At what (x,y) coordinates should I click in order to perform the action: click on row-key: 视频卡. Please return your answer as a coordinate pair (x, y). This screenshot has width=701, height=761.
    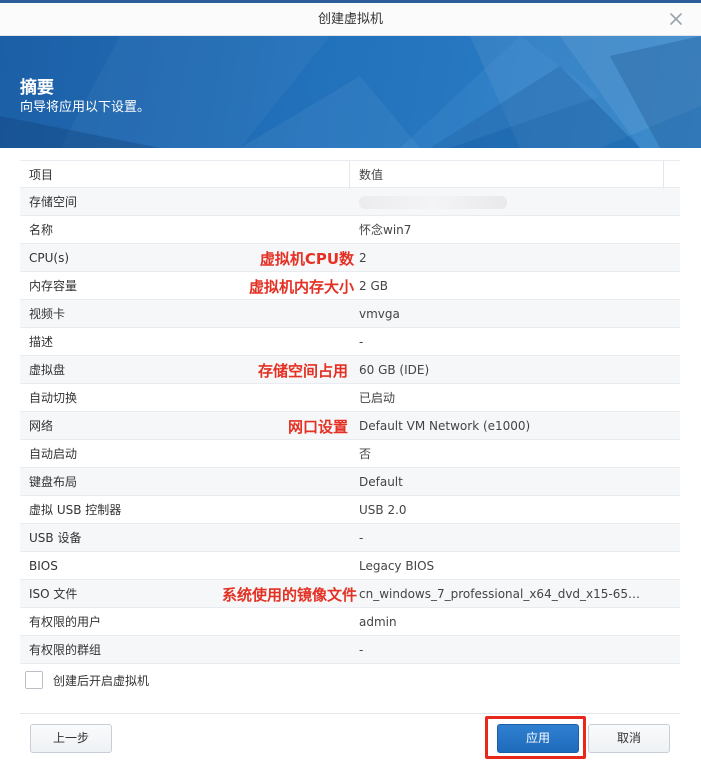
    Looking at the image, I should click on (47, 314).